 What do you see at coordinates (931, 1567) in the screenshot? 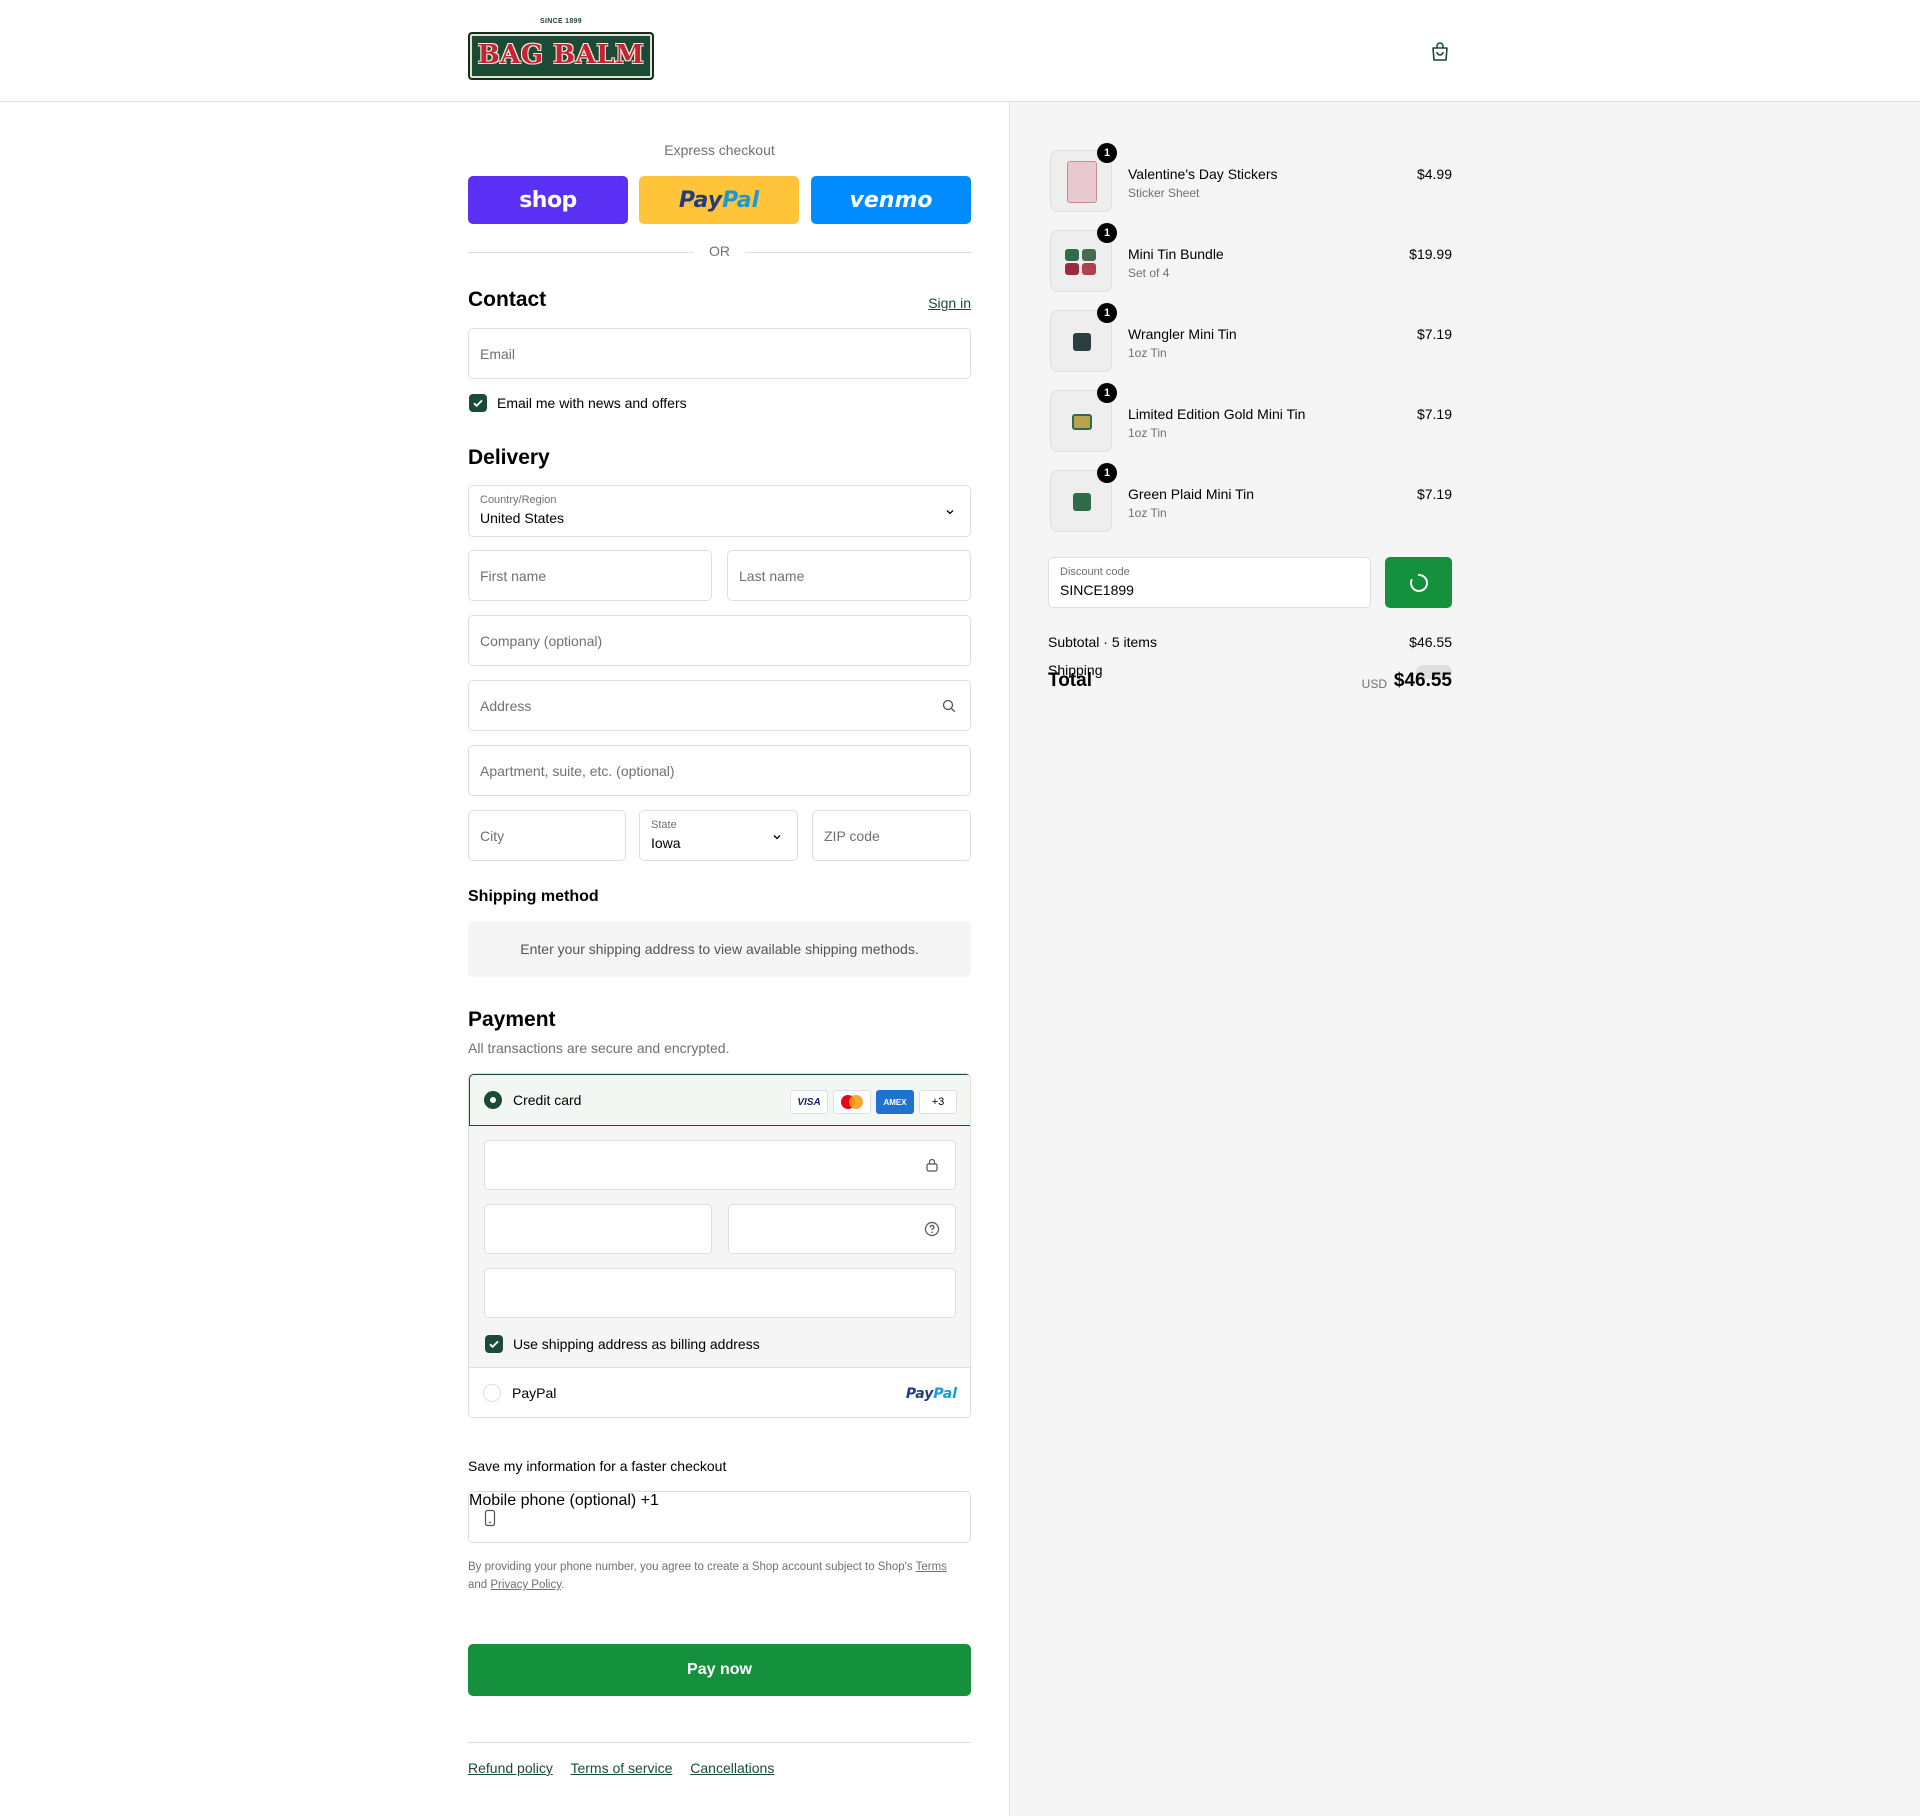
I see `terms-link: Terms` at bounding box center [931, 1567].